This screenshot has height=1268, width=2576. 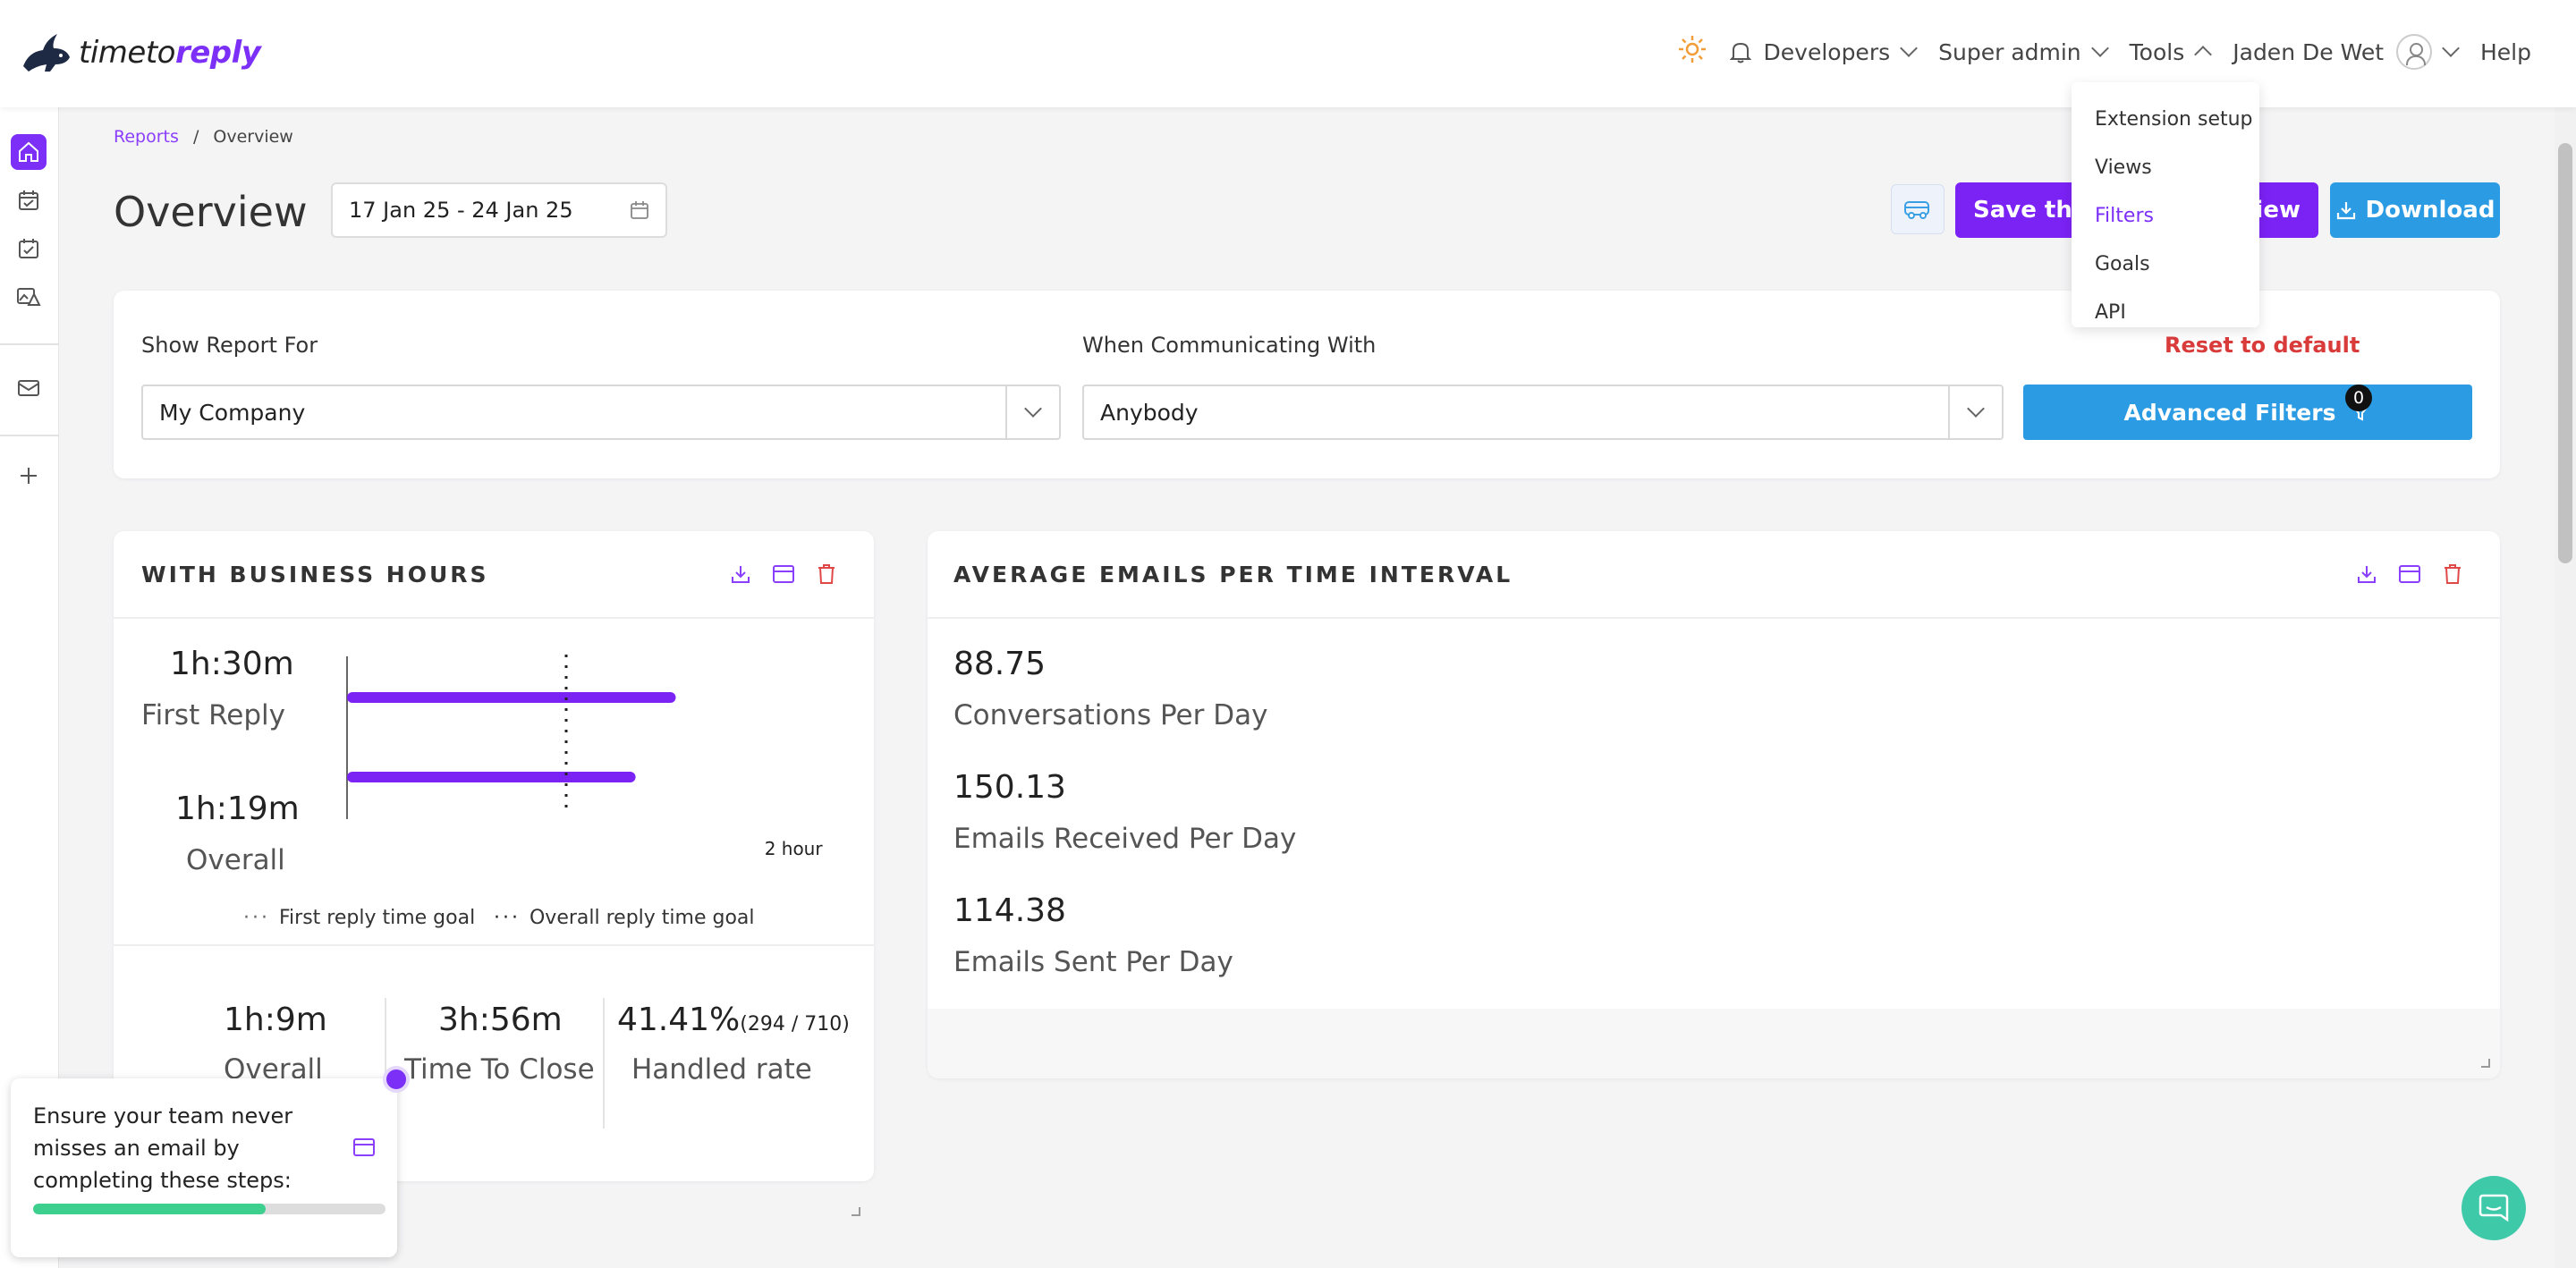 What do you see at coordinates (1229, 345) in the screenshot?
I see `communicating-with-label: When Communicating With` at bounding box center [1229, 345].